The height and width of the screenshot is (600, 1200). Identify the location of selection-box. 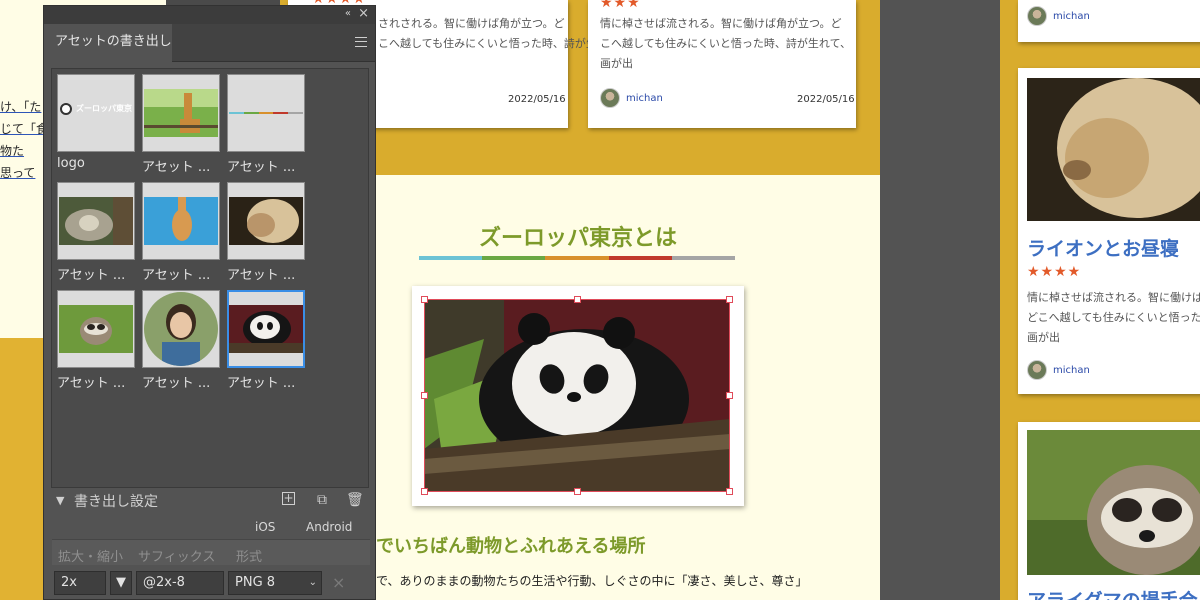
(577, 395).